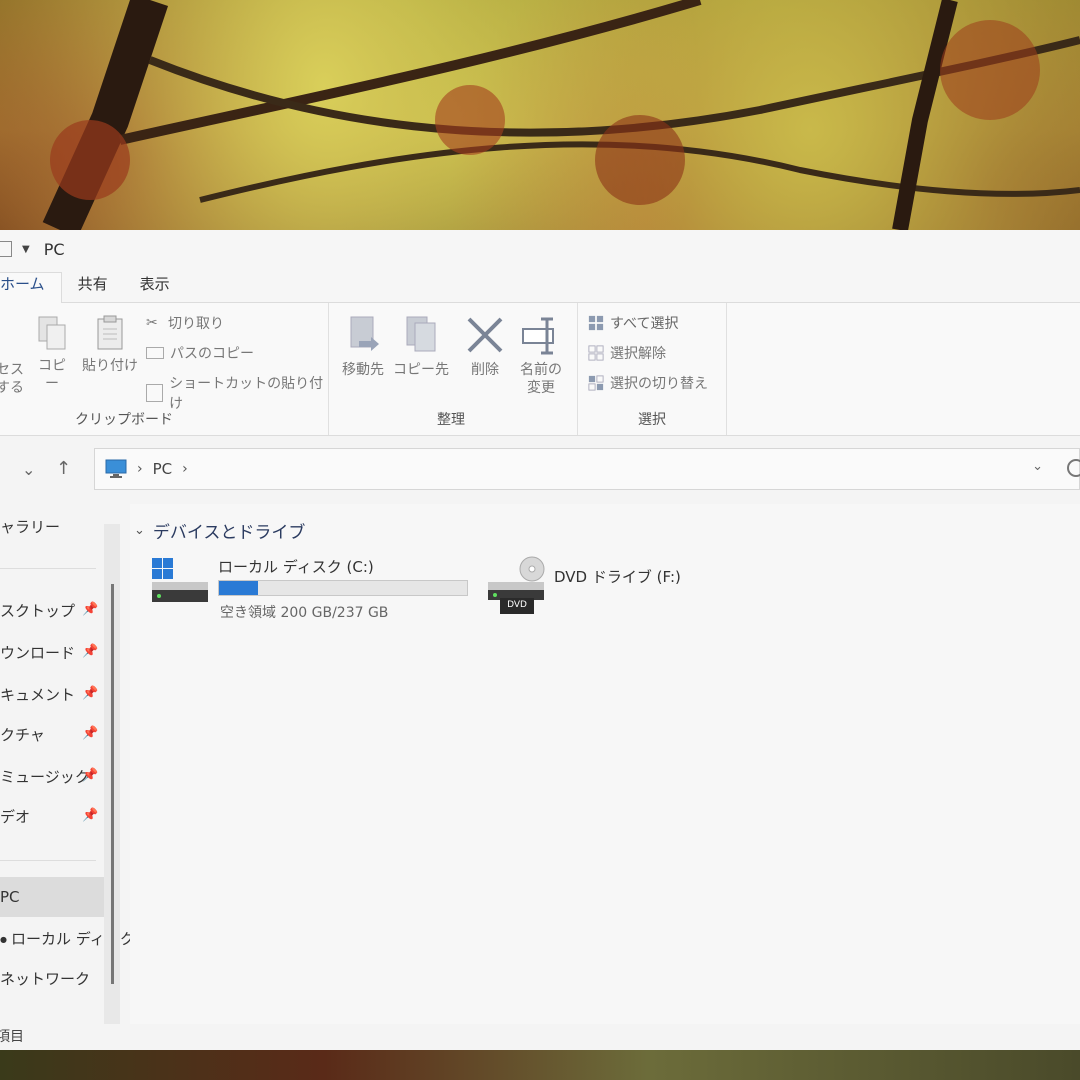  What do you see at coordinates (652, 420) in the screenshot?
I see `select-group-label: 選択` at bounding box center [652, 420].